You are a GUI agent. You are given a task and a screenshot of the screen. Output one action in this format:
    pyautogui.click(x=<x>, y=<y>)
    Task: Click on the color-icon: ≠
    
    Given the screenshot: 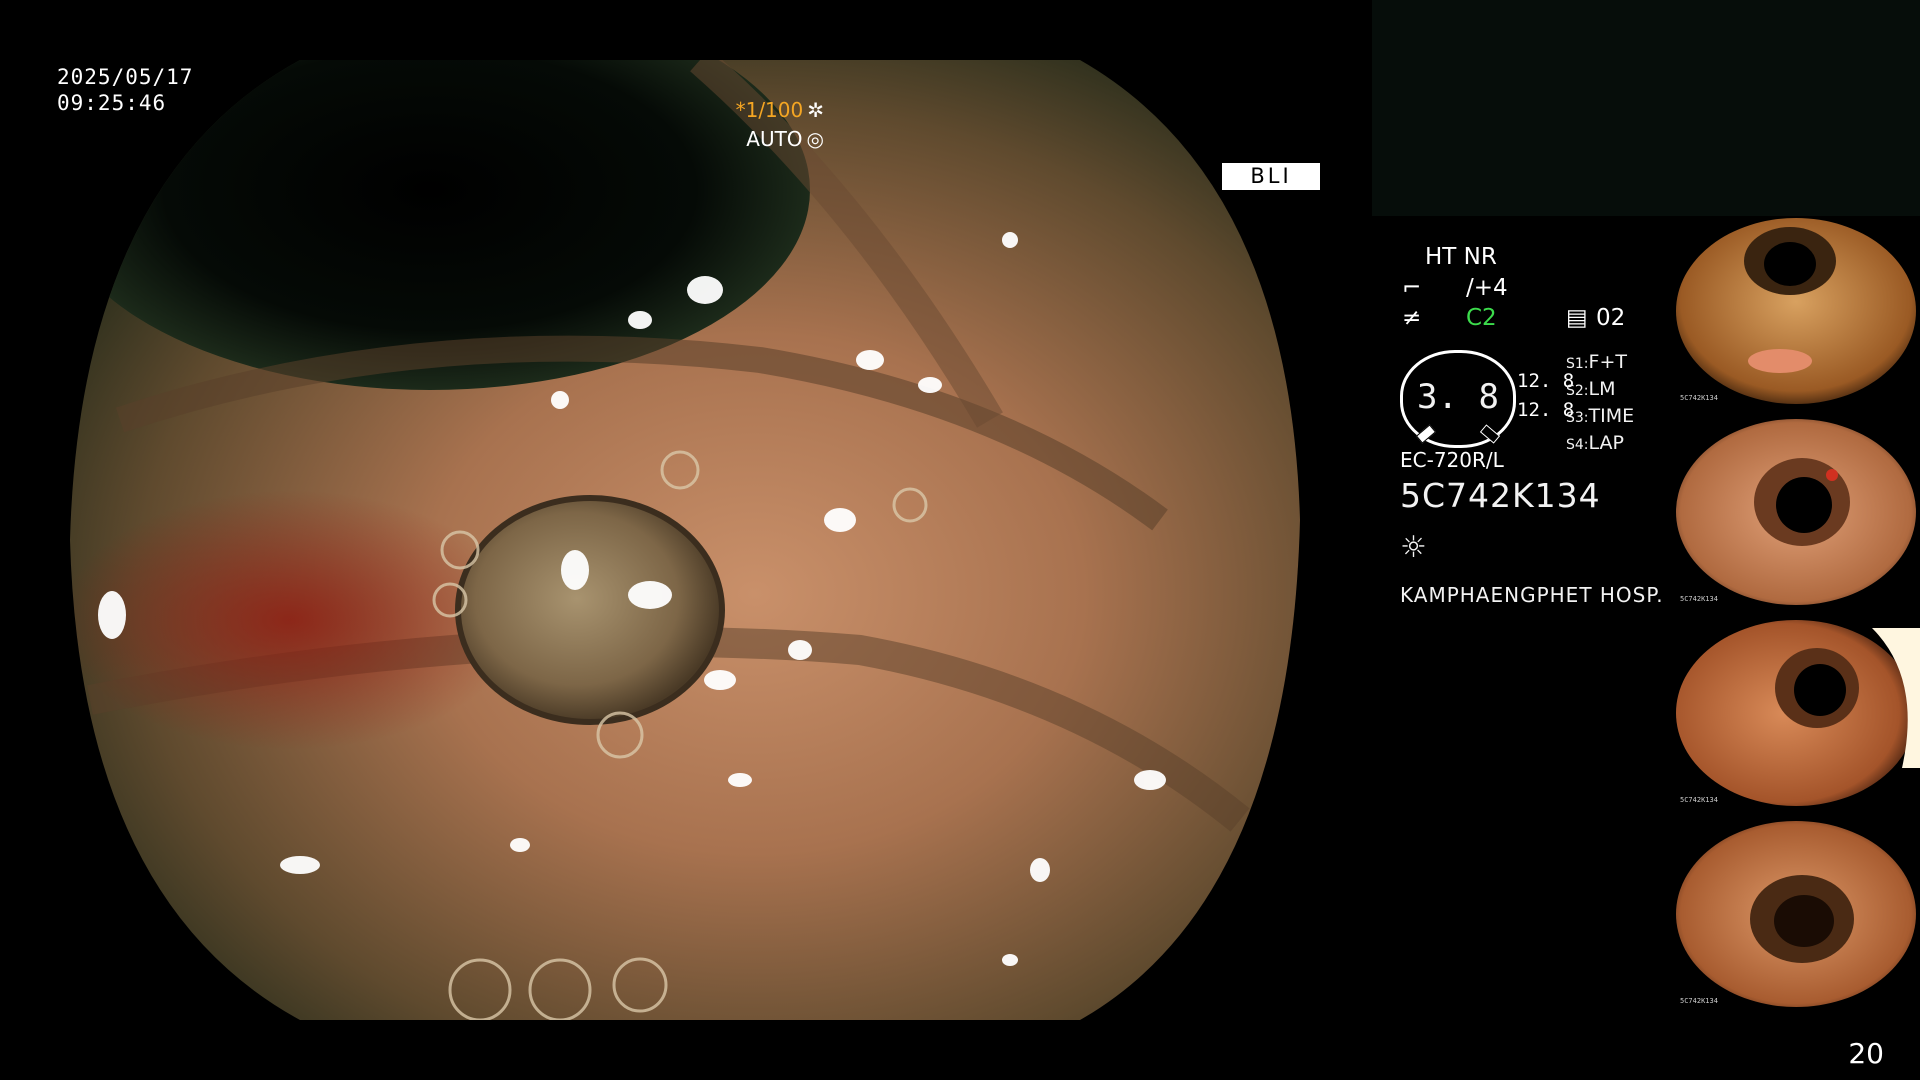 What is the action you would take?
    pyautogui.click(x=1412, y=318)
    